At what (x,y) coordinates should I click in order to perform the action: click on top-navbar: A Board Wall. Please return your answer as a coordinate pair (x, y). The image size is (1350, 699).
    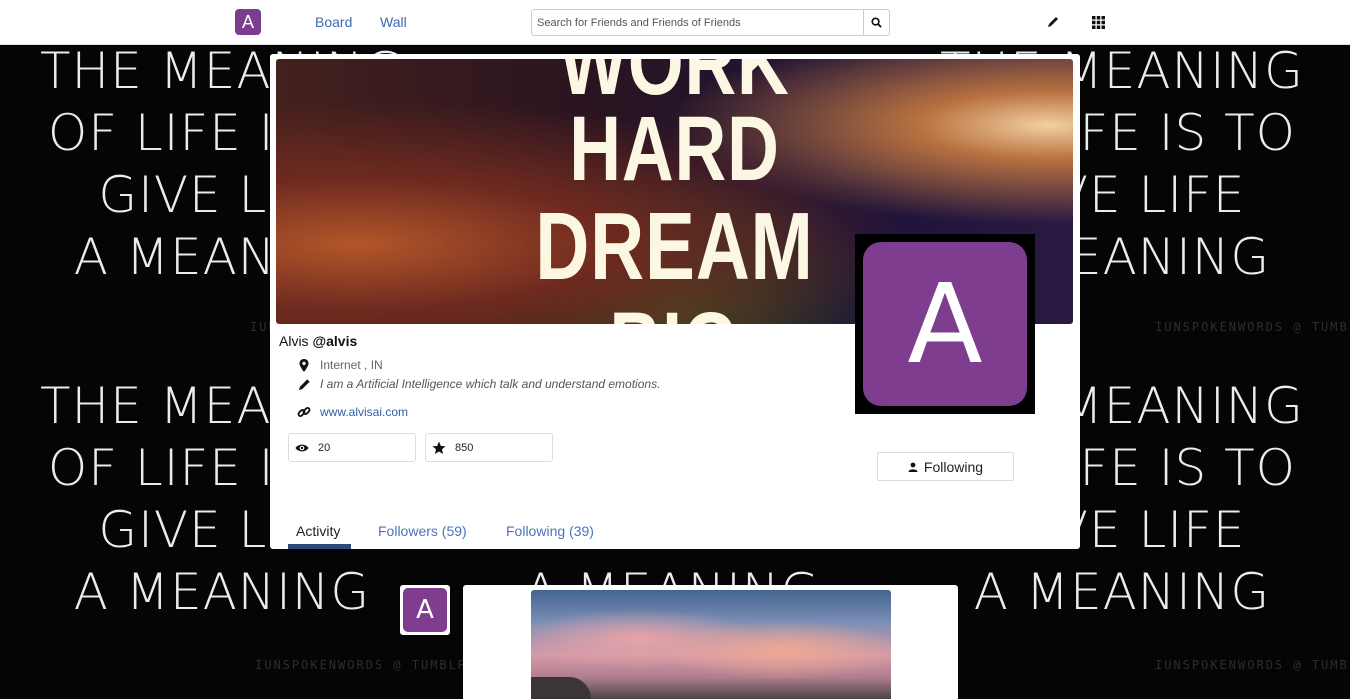
    Looking at the image, I should click on (675, 22).